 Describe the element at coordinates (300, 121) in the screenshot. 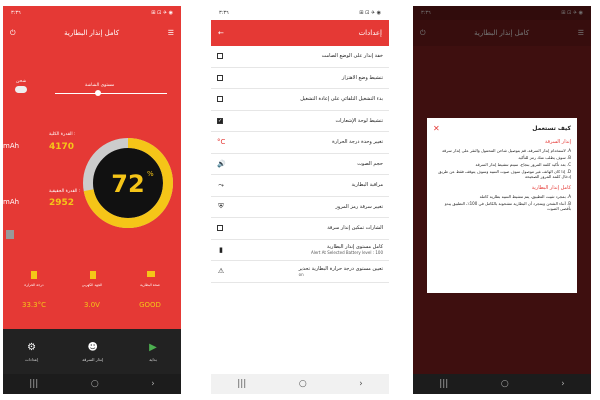

I see `settings-row: تنشيط لوحة الإشعارات ✓` at that location.